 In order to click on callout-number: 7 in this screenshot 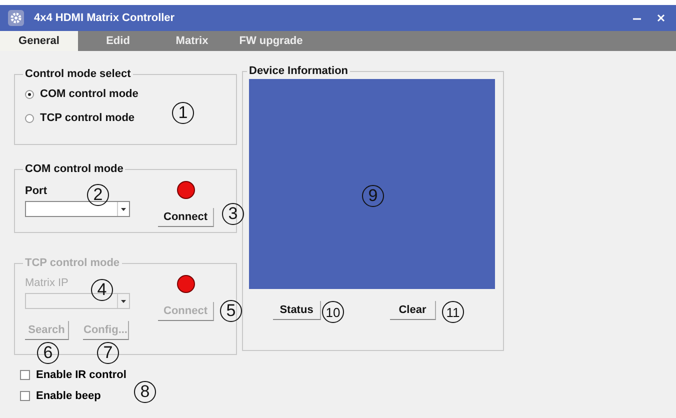, I will do `click(108, 353)`.